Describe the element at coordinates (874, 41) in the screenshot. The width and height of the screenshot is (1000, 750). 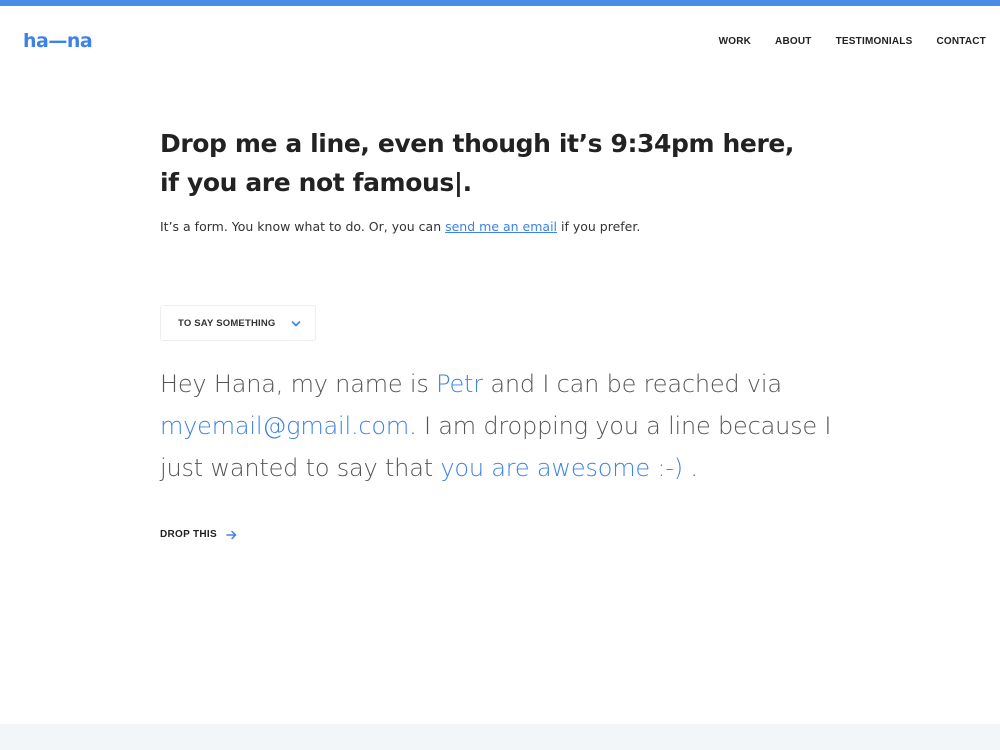
I see `nav-item-testimonials: TESTIMONIALS` at that location.